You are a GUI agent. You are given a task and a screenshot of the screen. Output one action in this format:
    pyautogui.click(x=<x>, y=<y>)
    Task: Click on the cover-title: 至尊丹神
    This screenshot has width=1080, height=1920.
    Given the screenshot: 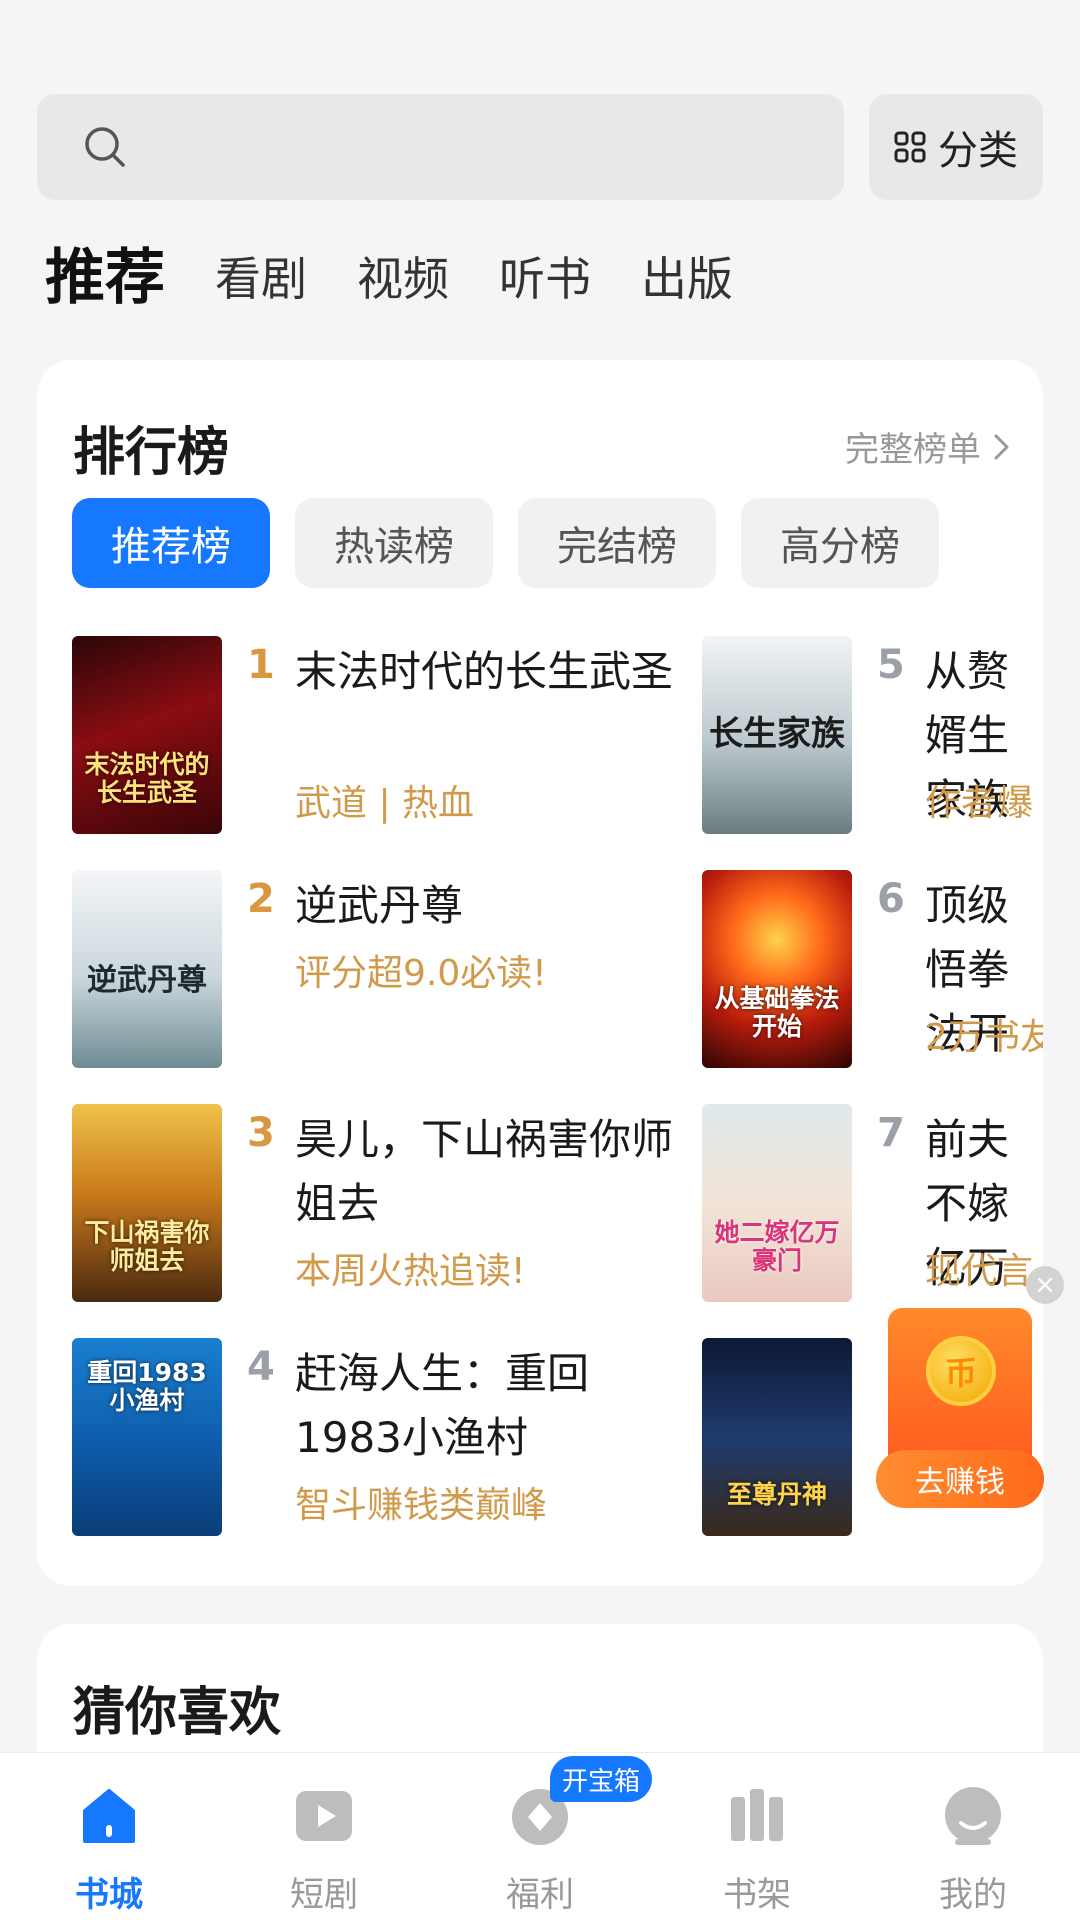 What is the action you would take?
    pyautogui.click(x=776, y=1495)
    